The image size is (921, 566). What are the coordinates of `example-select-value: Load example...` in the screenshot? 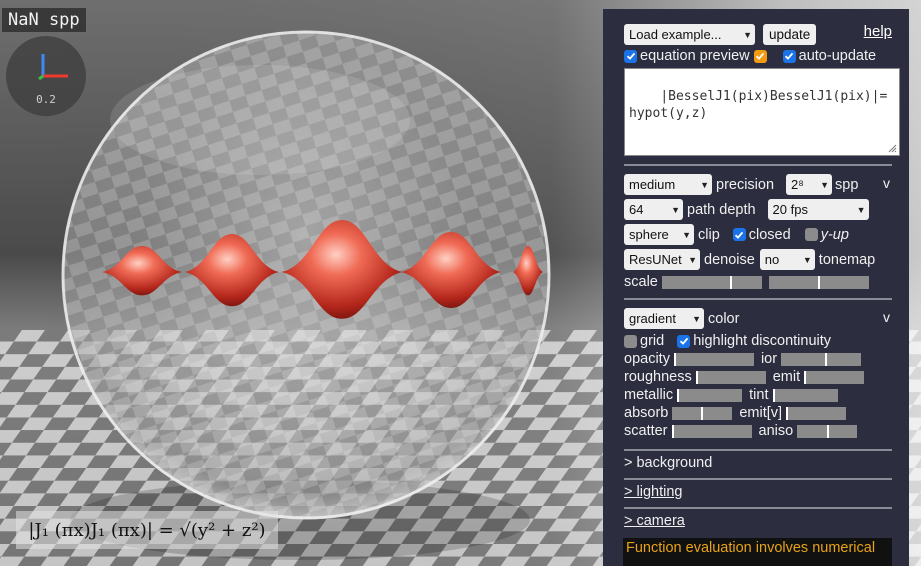 It's located at (675, 34).